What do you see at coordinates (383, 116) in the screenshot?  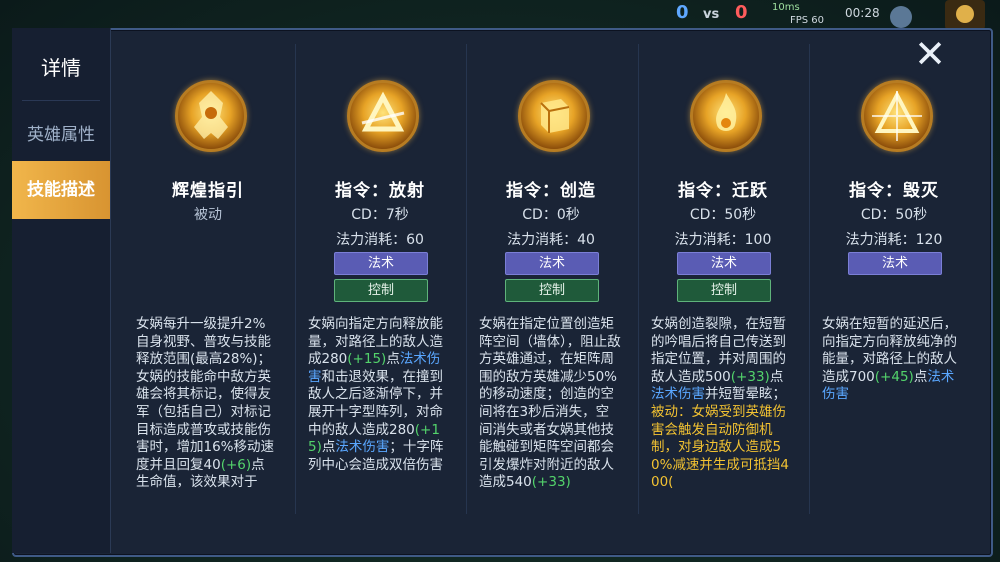 I see `triangle-beam-icon` at bounding box center [383, 116].